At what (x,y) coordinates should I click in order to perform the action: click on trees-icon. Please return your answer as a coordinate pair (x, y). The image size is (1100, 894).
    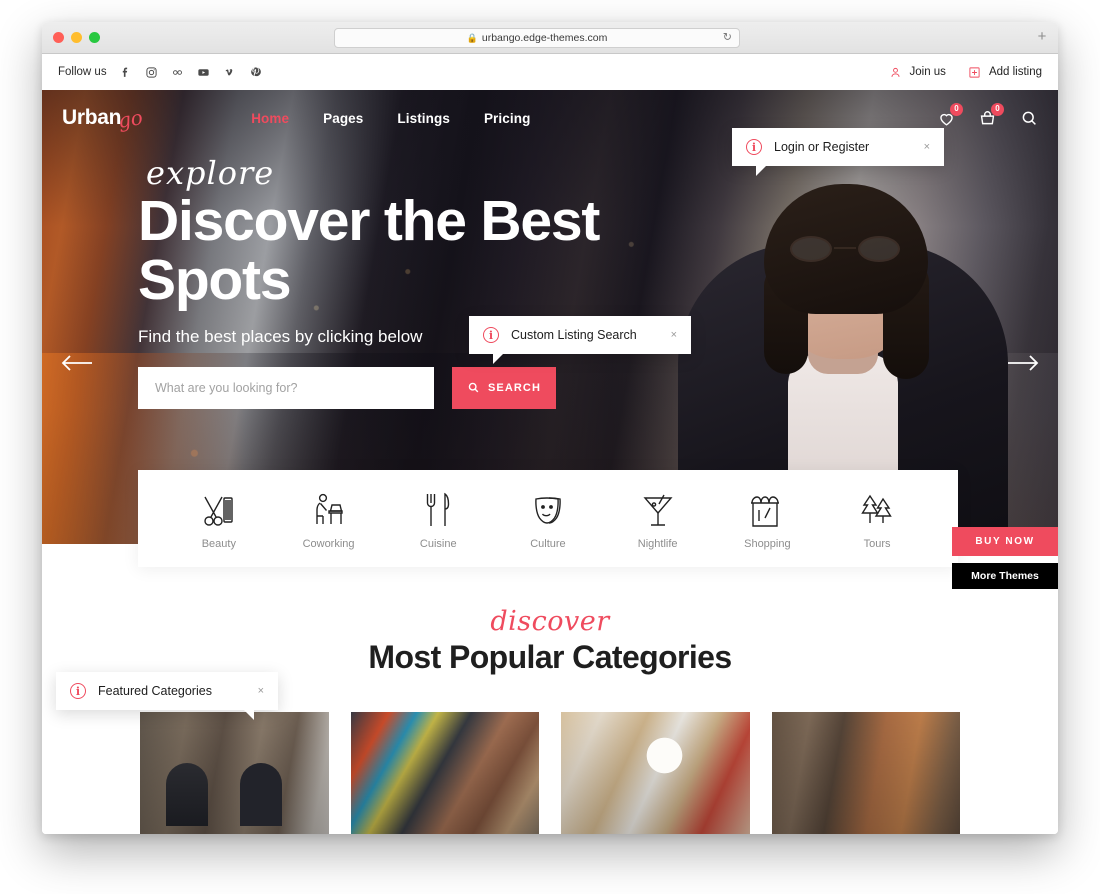
    Looking at the image, I should click on (877, 508).